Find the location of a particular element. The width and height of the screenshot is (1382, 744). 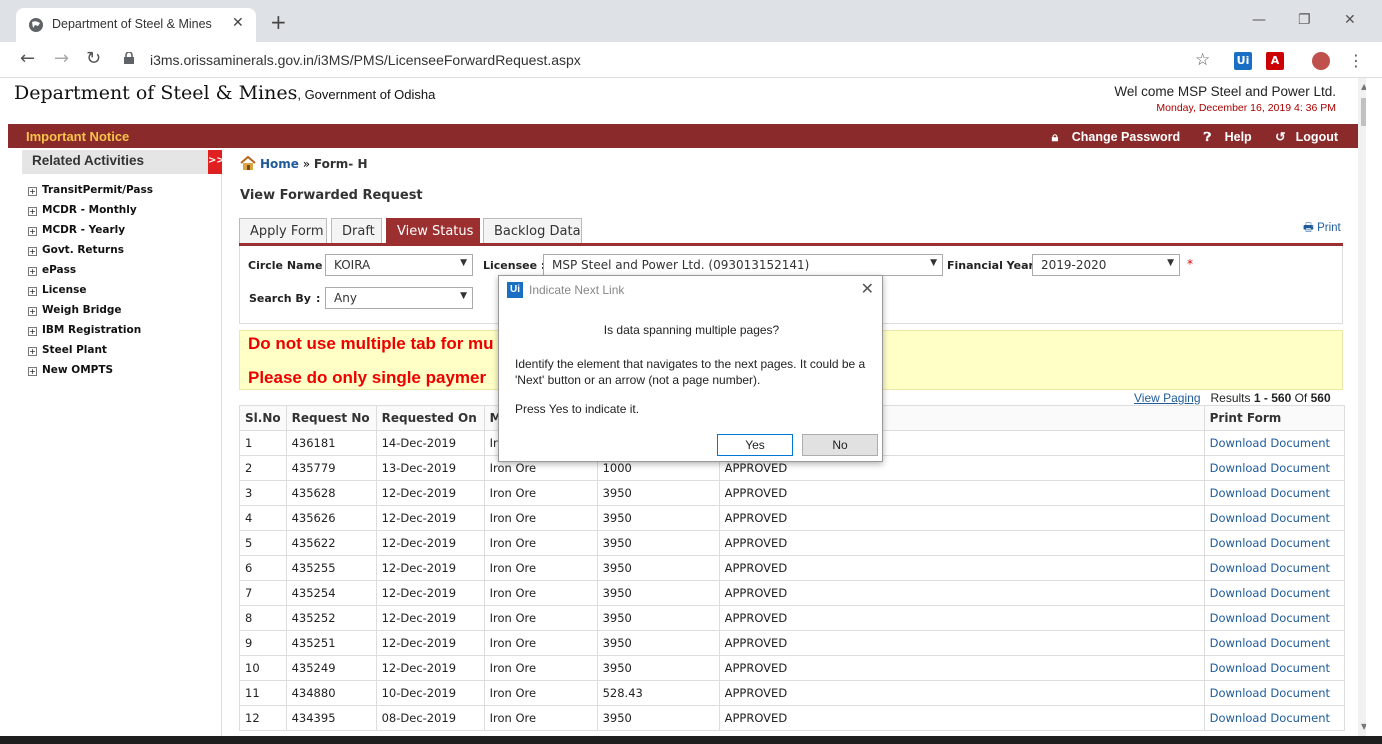

new-tab-icon: + is located at coordinates (278, 22).